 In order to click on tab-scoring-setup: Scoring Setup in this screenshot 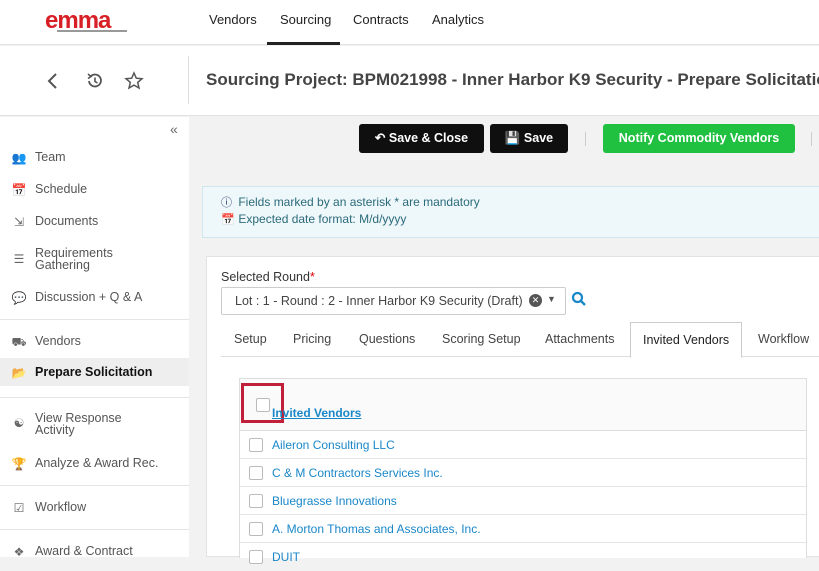, I will do `click(481, 339)`.